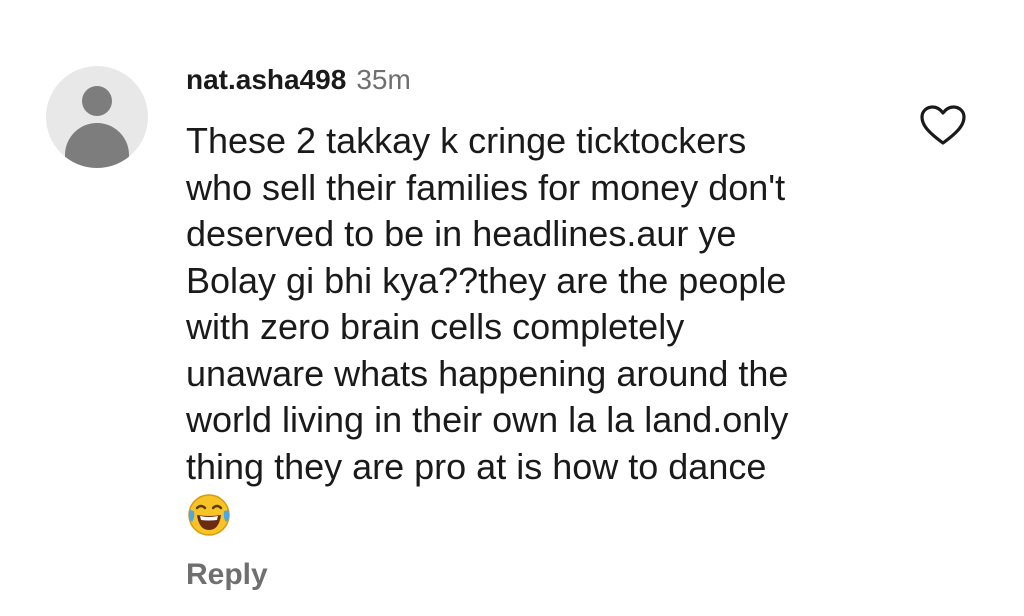 The image size is (1024, 616). I want to click on comment-text-line: These 2 takkay k cringe ticktockers, so click(466, 140).